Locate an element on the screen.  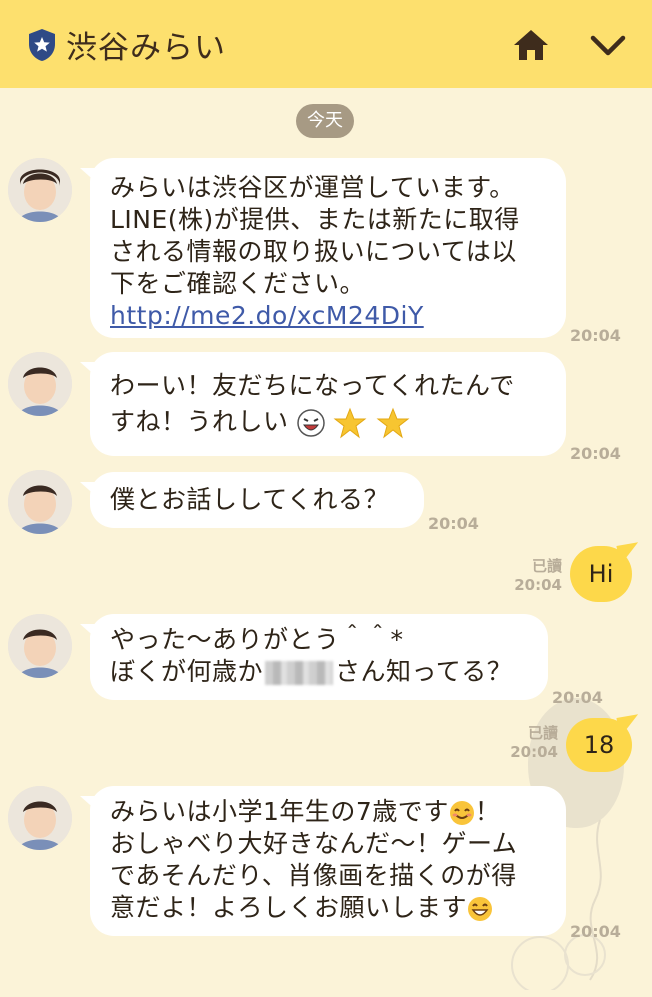
message-line: される情報の取り扱いについては以 is located at coordinates (313, 251).